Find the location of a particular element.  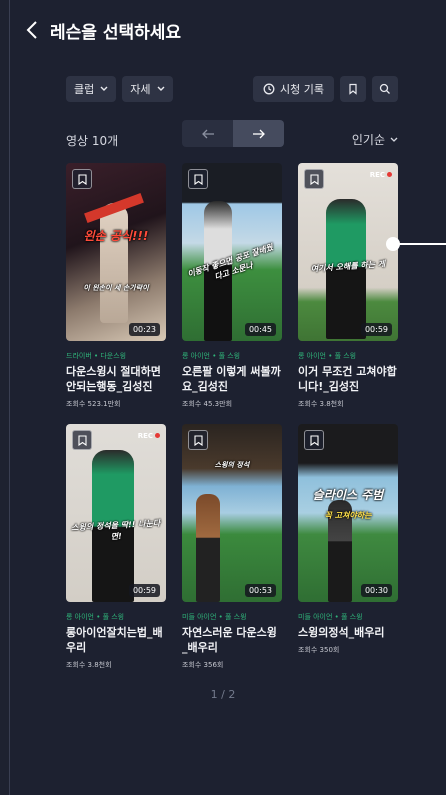

sort-dropdown: 인기순 is located at coordinates (375, 139).